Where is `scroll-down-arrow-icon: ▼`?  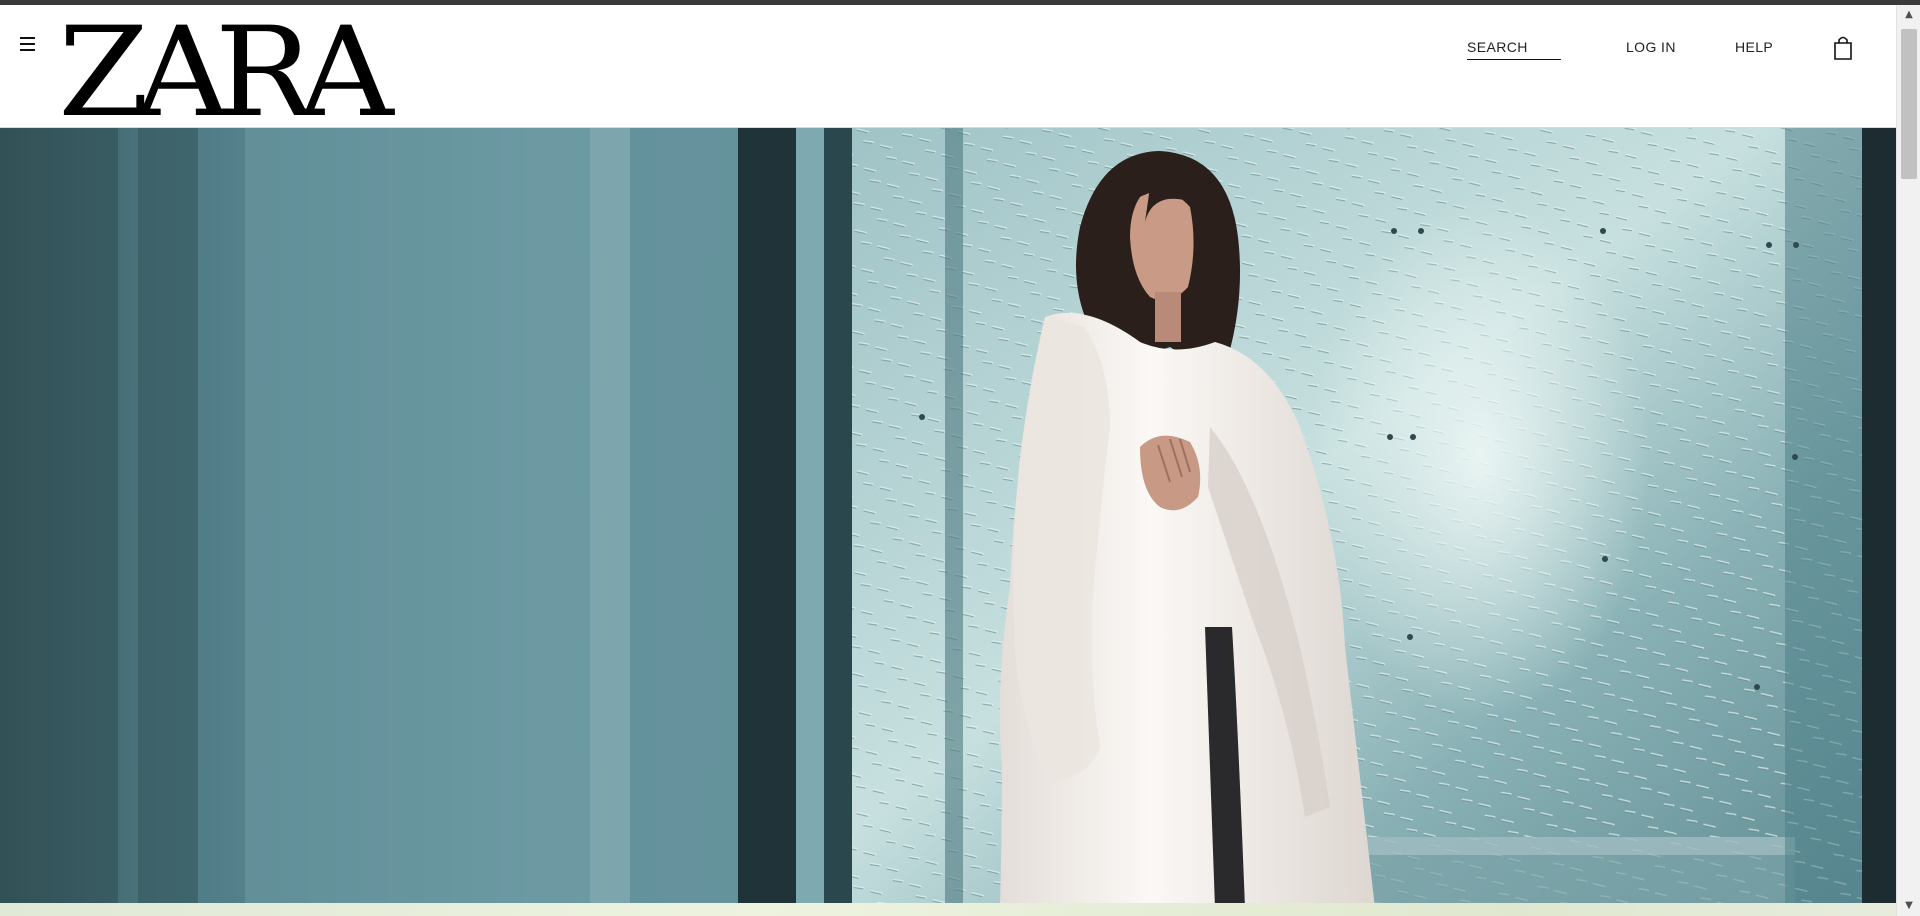
scroll-down-arrow-icon: ▼ is located at coordinates (1908, 906).